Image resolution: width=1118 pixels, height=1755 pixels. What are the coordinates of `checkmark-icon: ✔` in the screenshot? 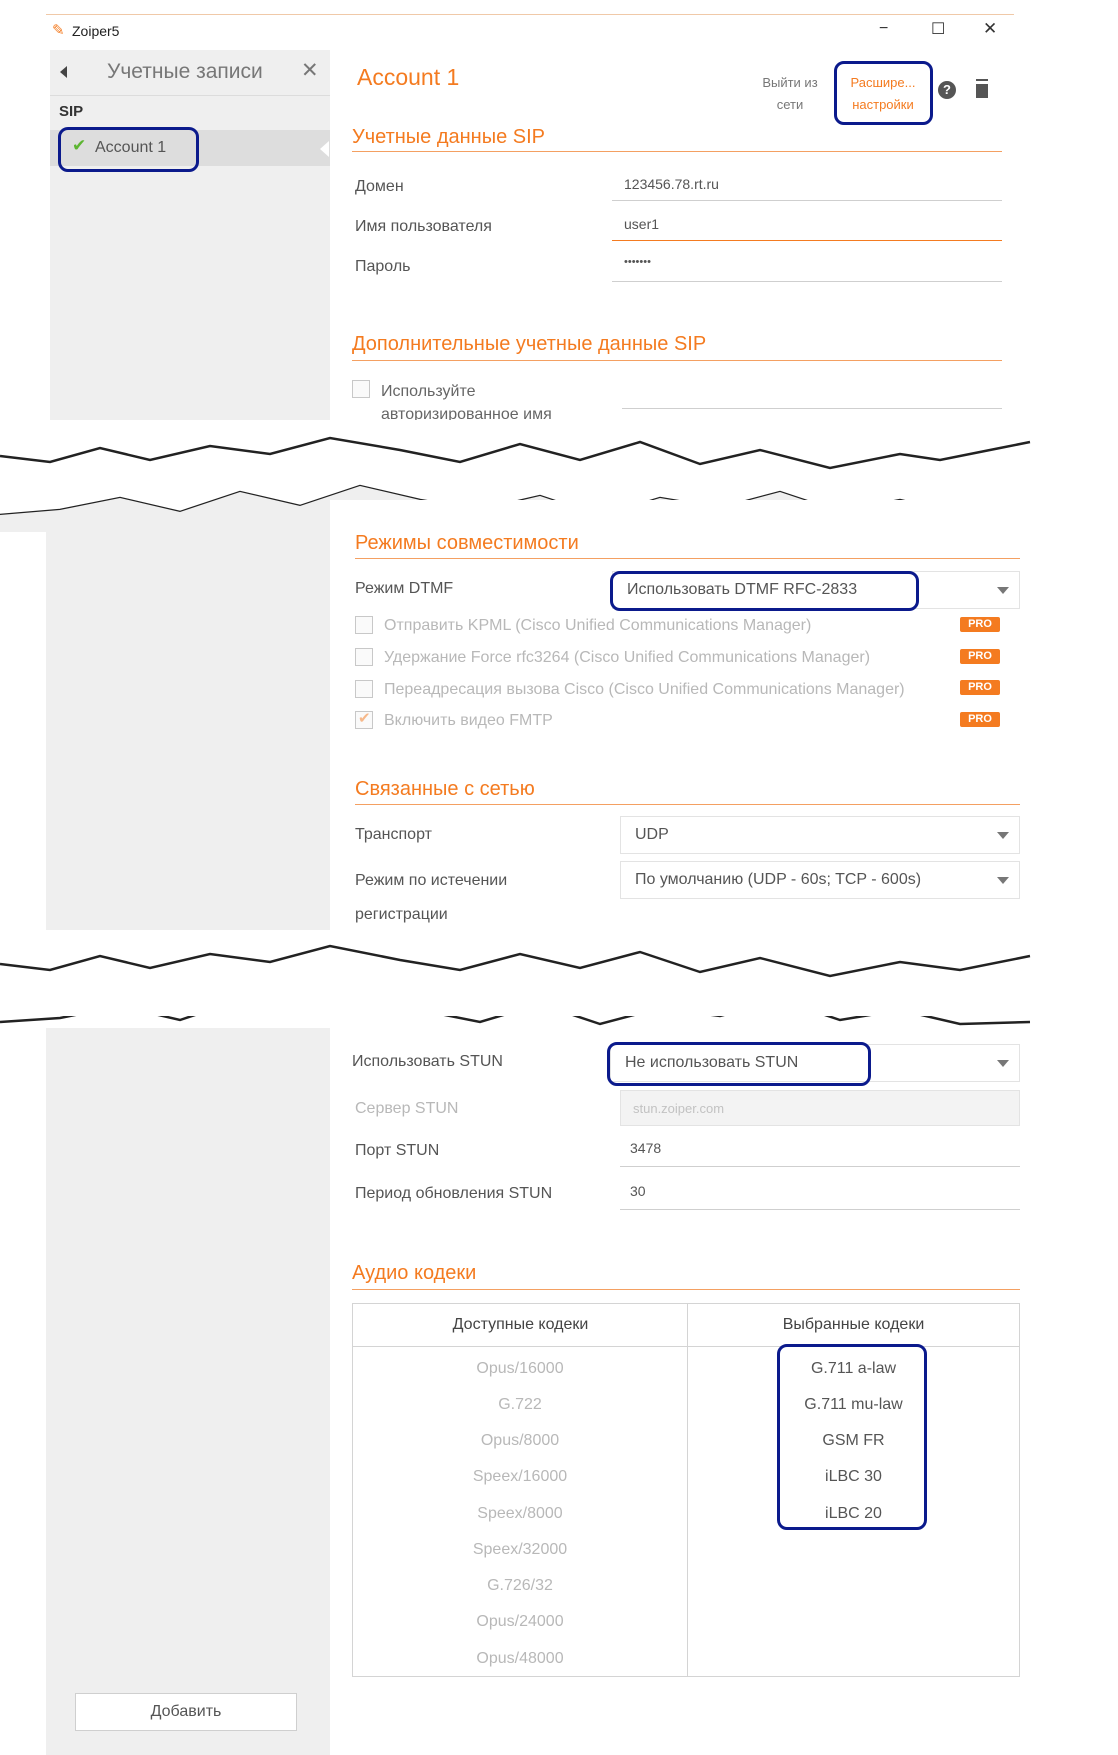 It's located at (364, 718).